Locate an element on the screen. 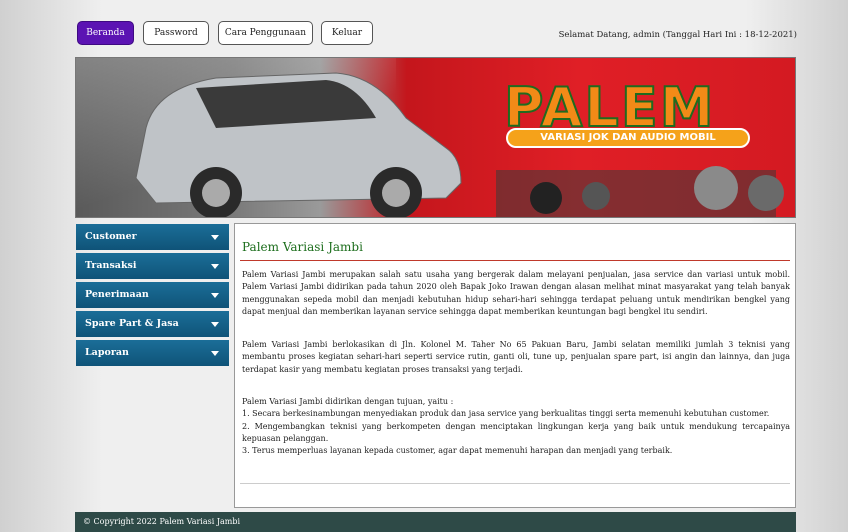 The height and width of the screenshot is (532, 848). page-title: Palem Variasi Jambi is located at coordinates (302, 247).